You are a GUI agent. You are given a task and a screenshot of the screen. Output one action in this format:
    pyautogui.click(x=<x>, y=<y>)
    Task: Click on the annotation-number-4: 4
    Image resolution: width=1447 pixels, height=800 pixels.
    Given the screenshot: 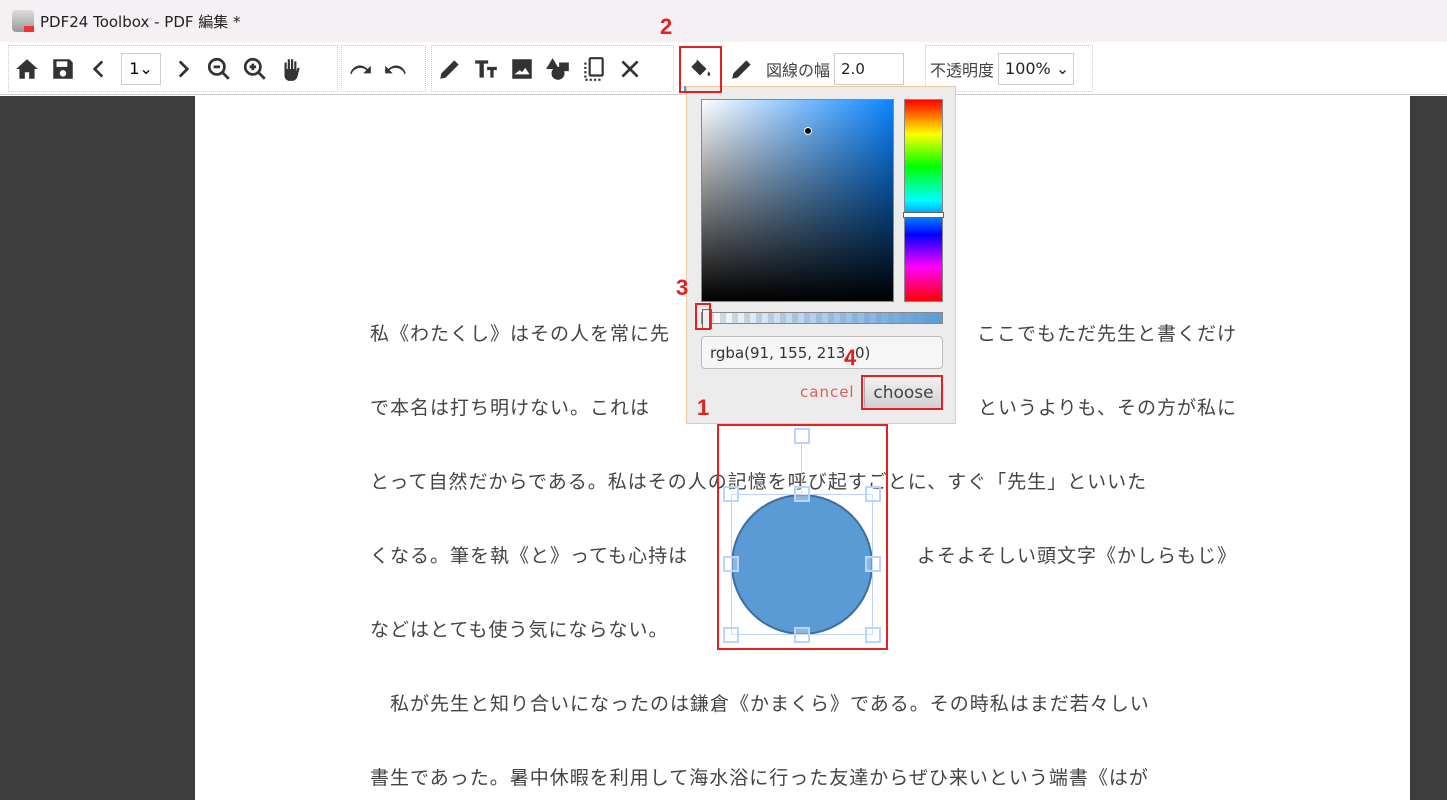 What is the action you would take?
    pyautogui.click(x=850, y=357)
    